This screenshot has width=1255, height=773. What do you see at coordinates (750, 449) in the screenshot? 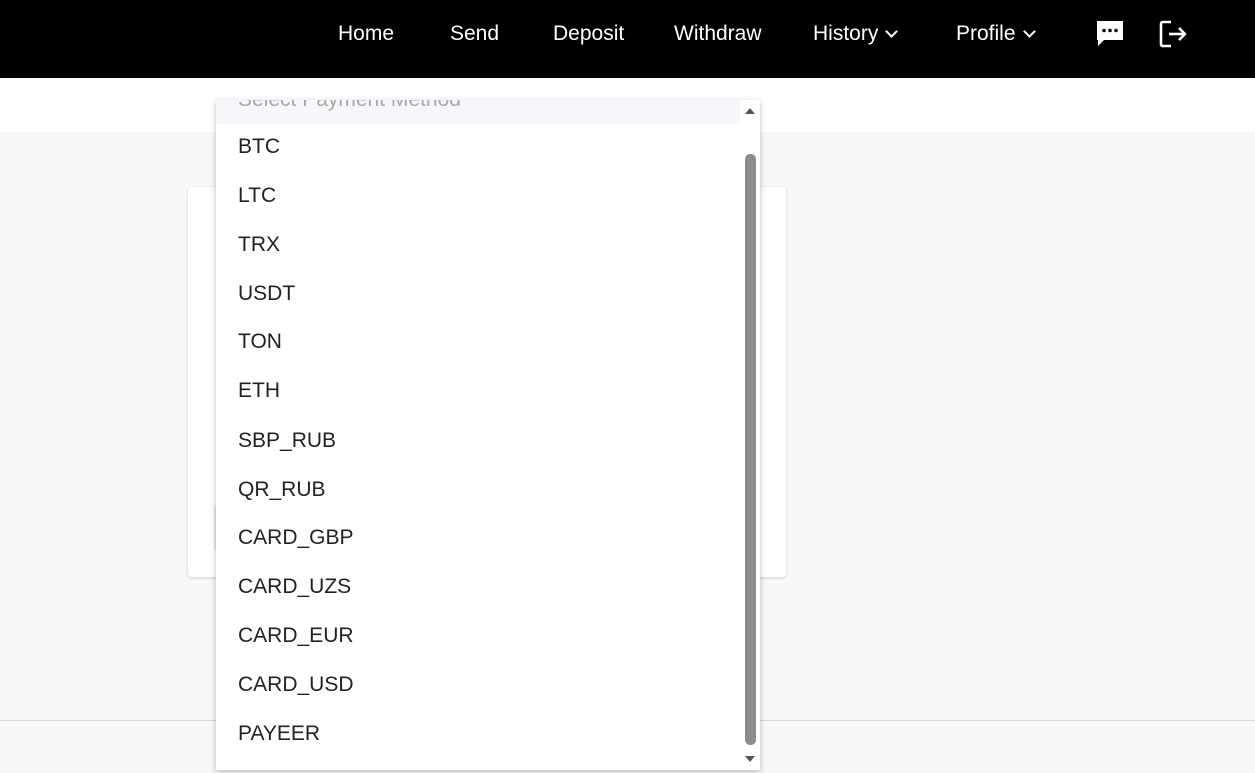
I see `scrollbar-thumb` at bounding box center [750, 449].